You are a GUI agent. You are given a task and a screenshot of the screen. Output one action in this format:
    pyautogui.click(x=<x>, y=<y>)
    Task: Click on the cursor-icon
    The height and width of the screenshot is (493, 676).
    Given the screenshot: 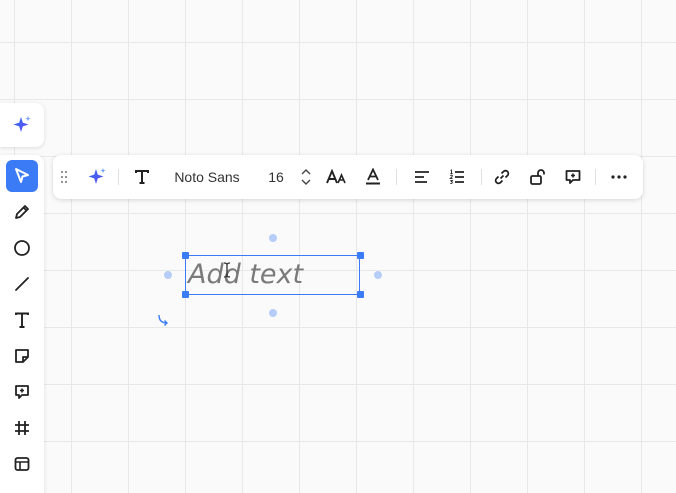 What is the action you would take?
    pyautogui.click(x=22, y=175)
    